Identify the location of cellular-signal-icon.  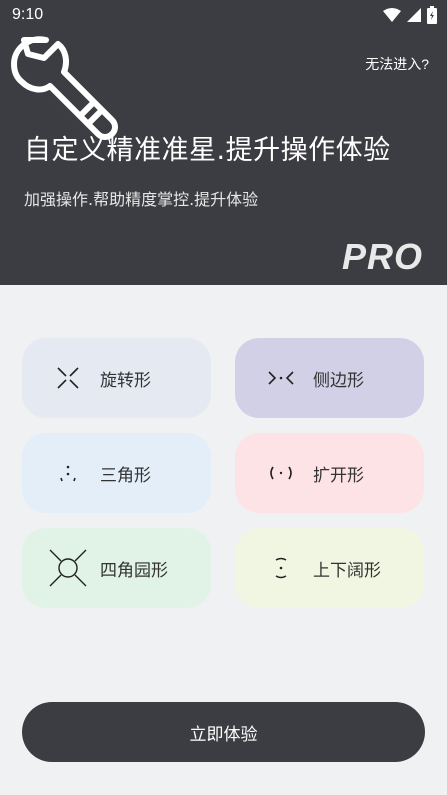
(414, 15).